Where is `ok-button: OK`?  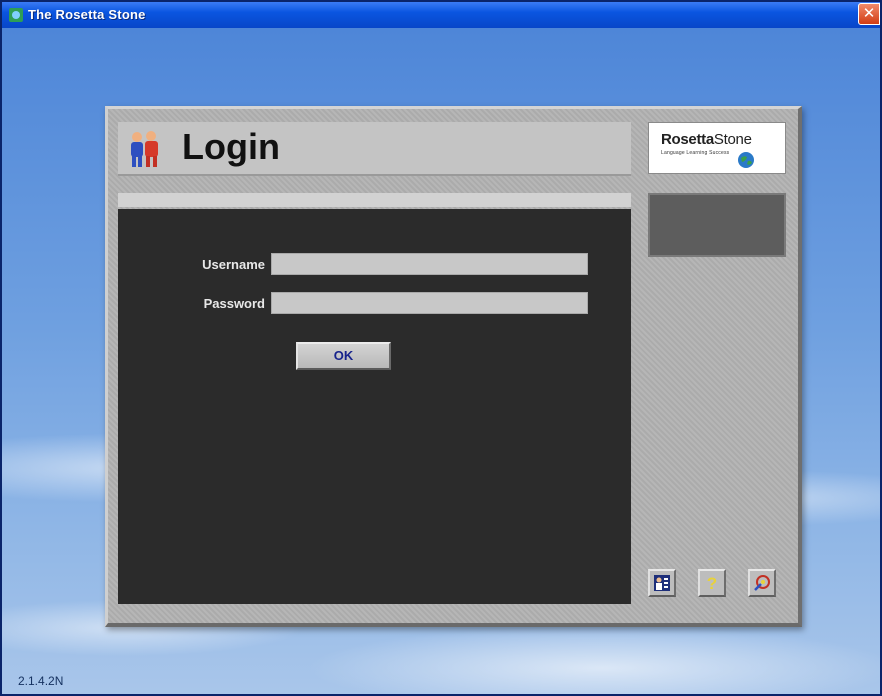
ok-button: OK is located at coordinates (343, 356).